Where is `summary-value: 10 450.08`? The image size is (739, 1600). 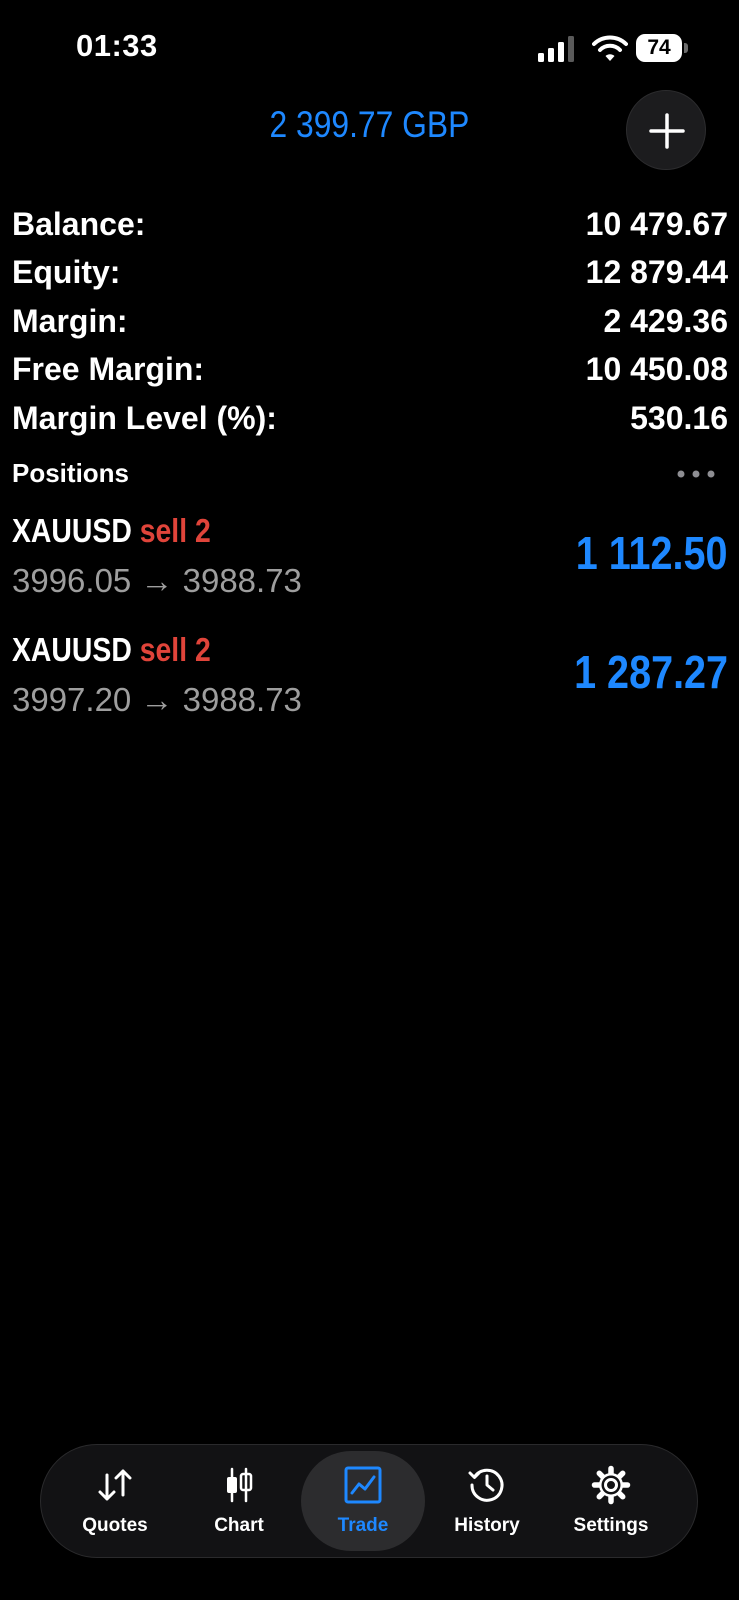
summary-value: 10 450.08 is located at coordinates (656, 369).